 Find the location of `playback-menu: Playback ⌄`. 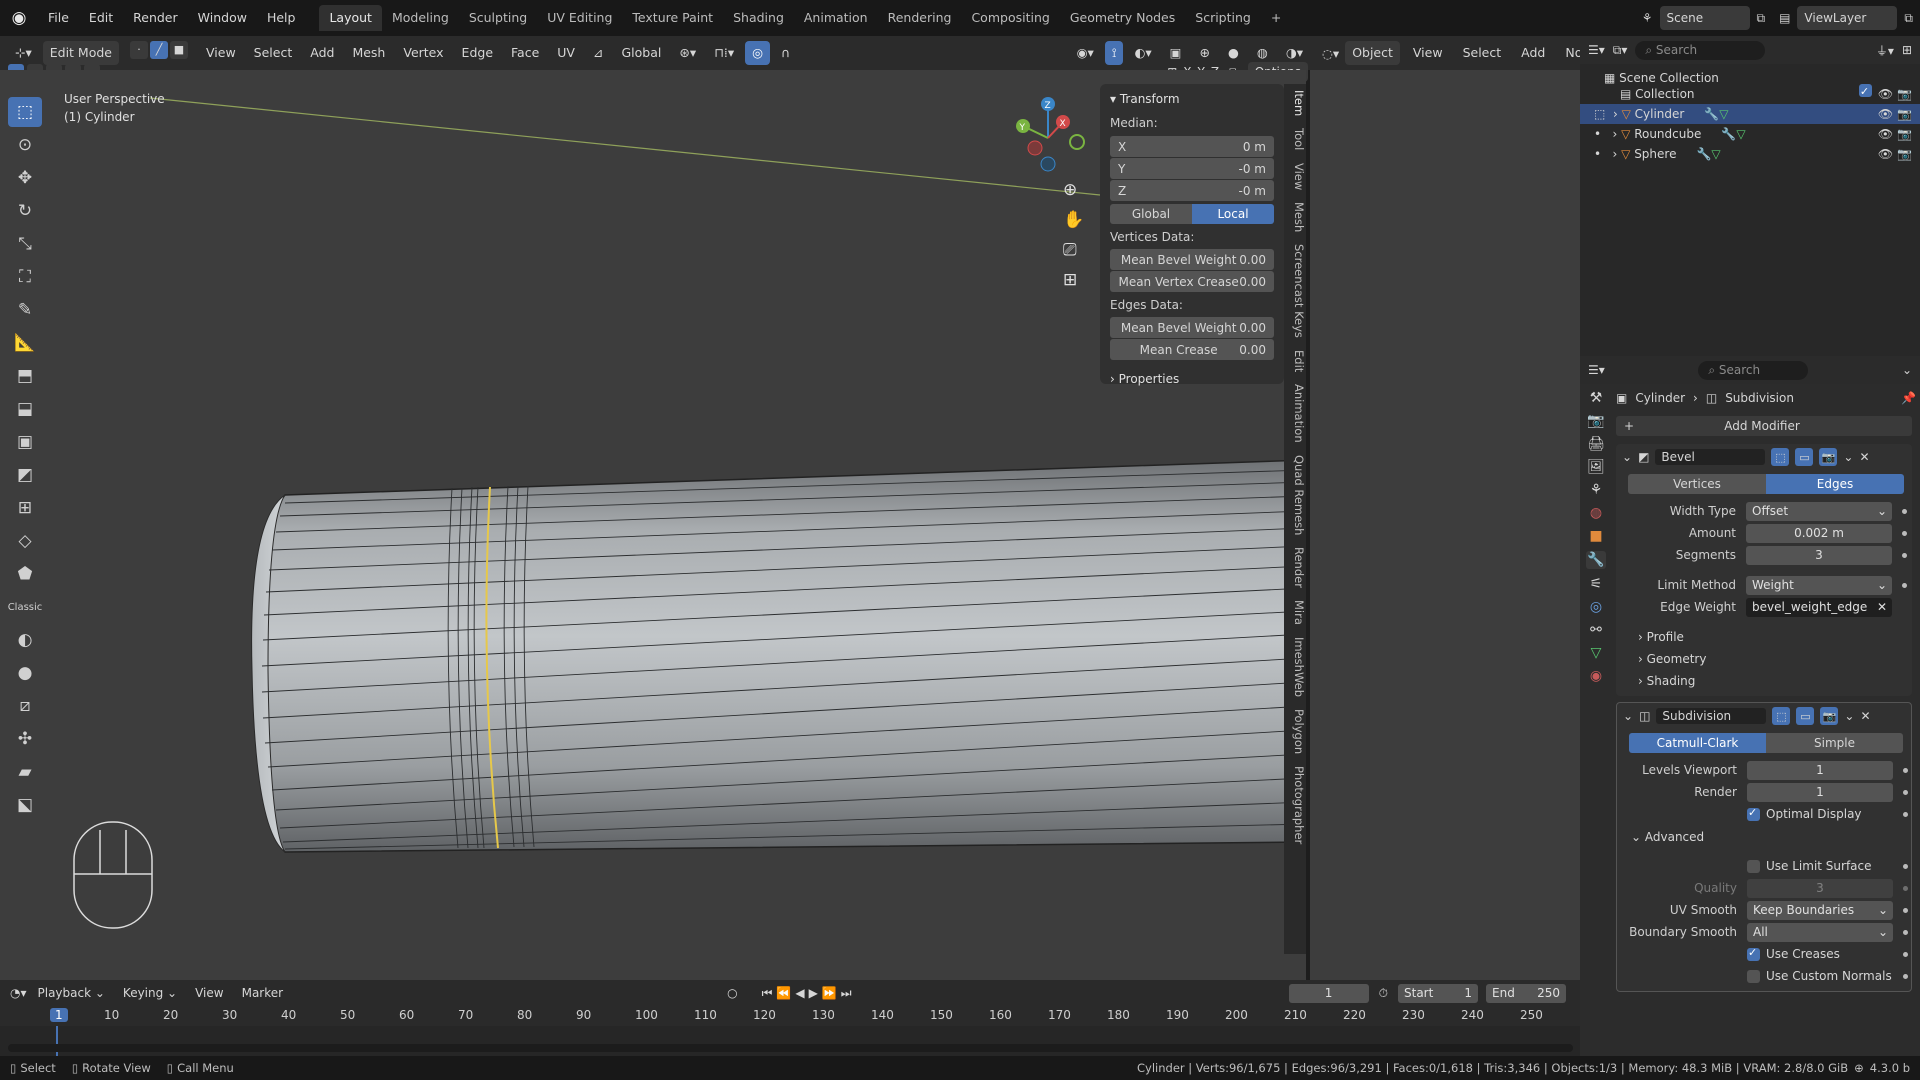

playback-menu: Playback ⌄ is located at coordinates (71, 993).